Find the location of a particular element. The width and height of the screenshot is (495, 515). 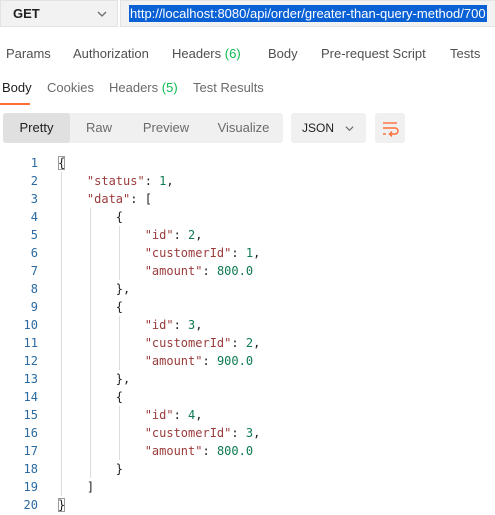

code-line: 14 { is located at coordinates (247, 397).